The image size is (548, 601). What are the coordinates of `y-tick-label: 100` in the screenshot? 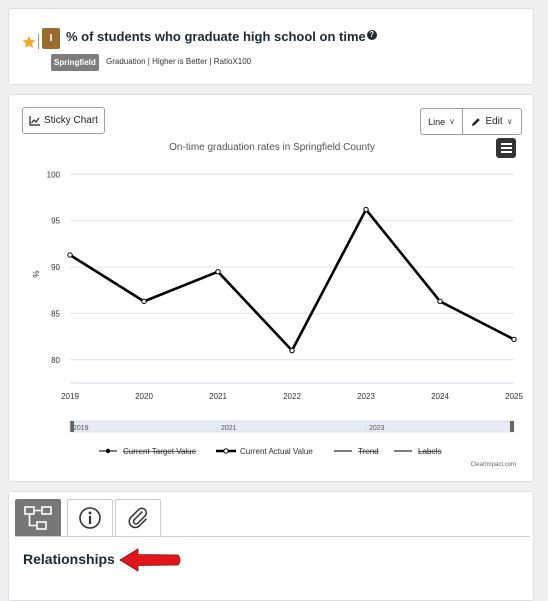 It's located at (54, 174).